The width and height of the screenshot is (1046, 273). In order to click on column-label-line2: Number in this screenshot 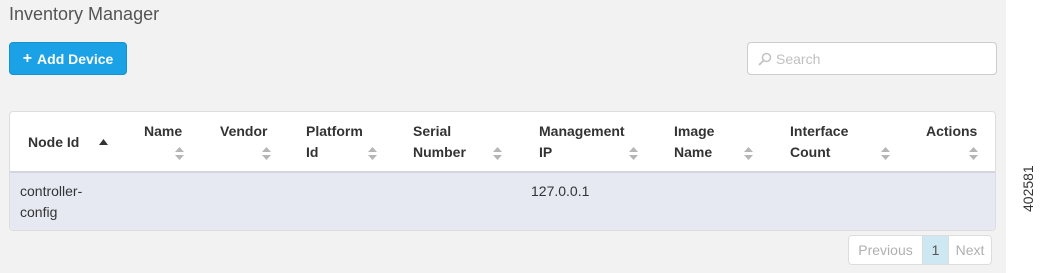, I will do `click(439, 152)`.